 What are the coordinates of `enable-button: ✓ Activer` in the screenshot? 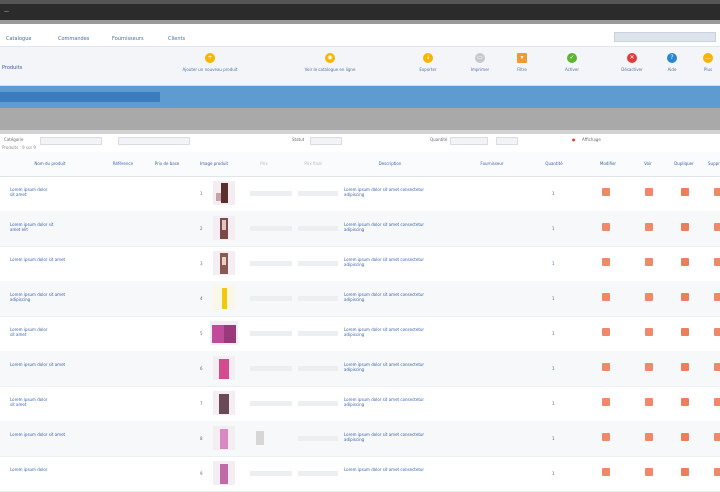 It's located at (572, 68).